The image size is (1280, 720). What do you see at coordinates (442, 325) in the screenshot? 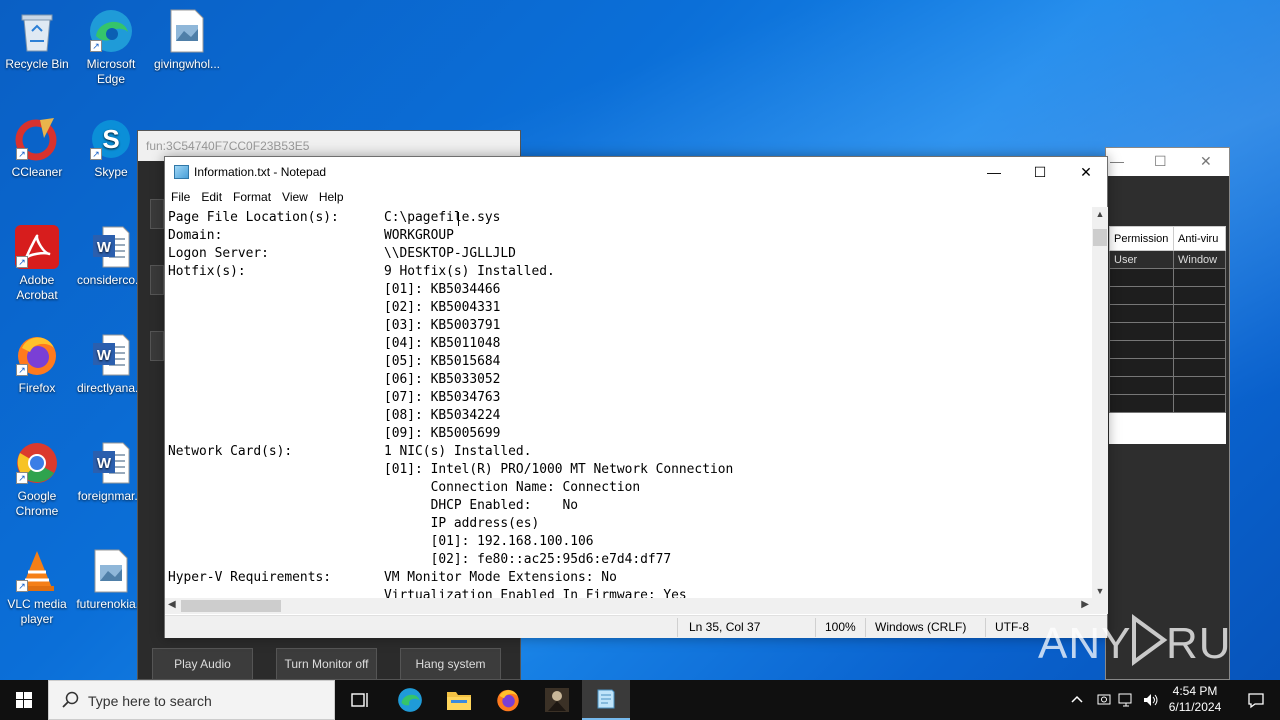
I see `line-value: [03]: KB5003791` at bounding box center [442, 325].